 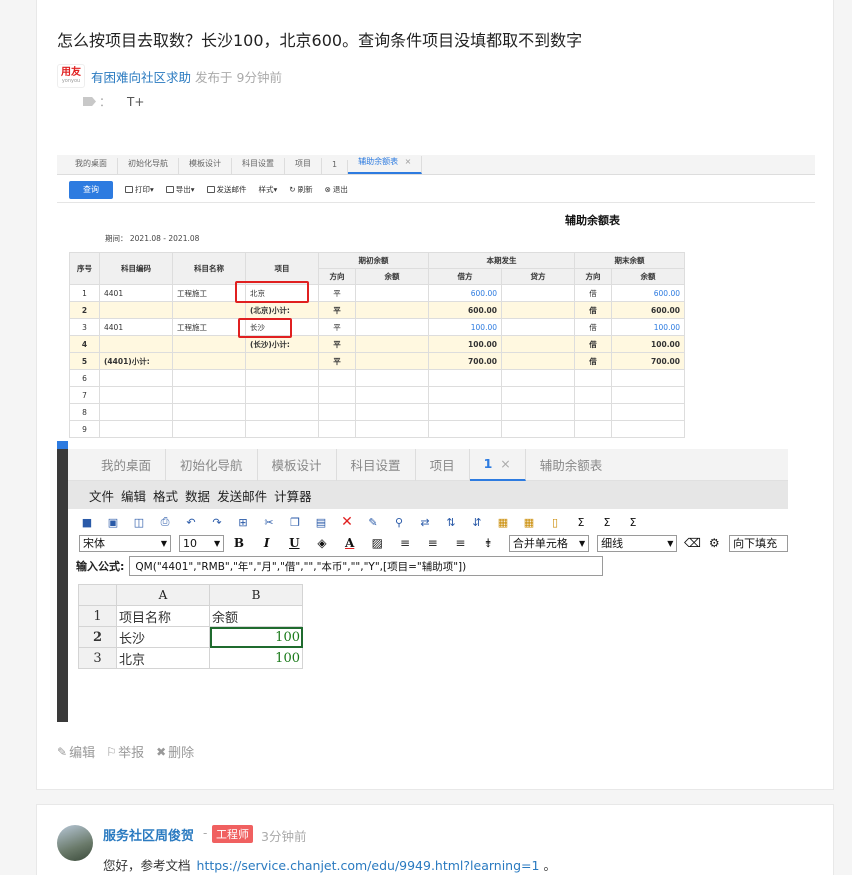 I want to click on corner-cell, so click(x=97, y=595).